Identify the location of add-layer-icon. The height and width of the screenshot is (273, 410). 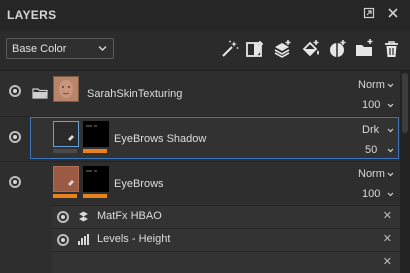
(283, 49).